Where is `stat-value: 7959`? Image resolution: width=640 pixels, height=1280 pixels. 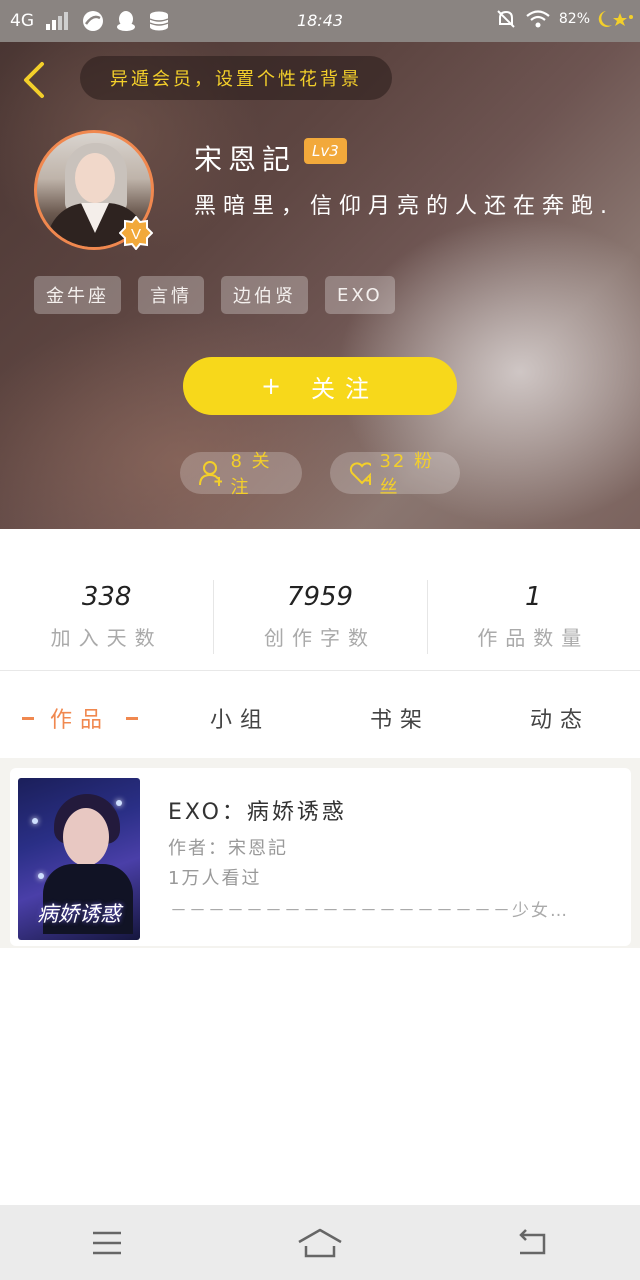 stat-value: 7959 is located at coordinates (320, 597).